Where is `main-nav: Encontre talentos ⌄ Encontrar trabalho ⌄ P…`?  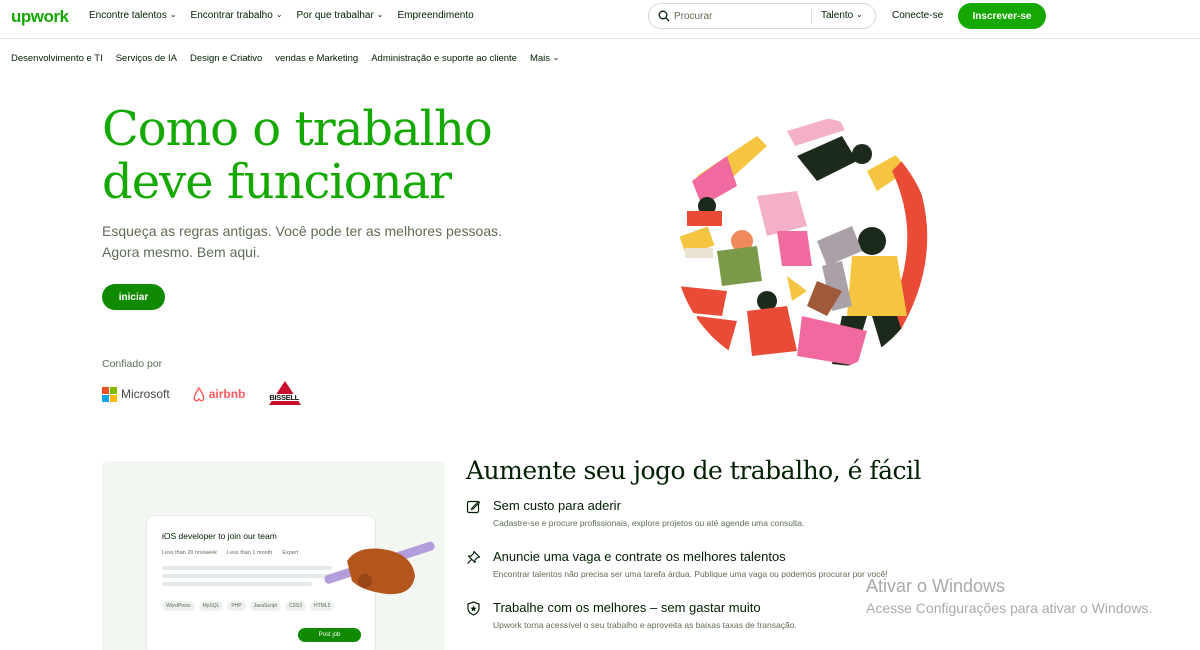
main-nav: Encontre talentos ⌄ Encontrar trabalho ⌄ P… is located at coordinates (281, 15).